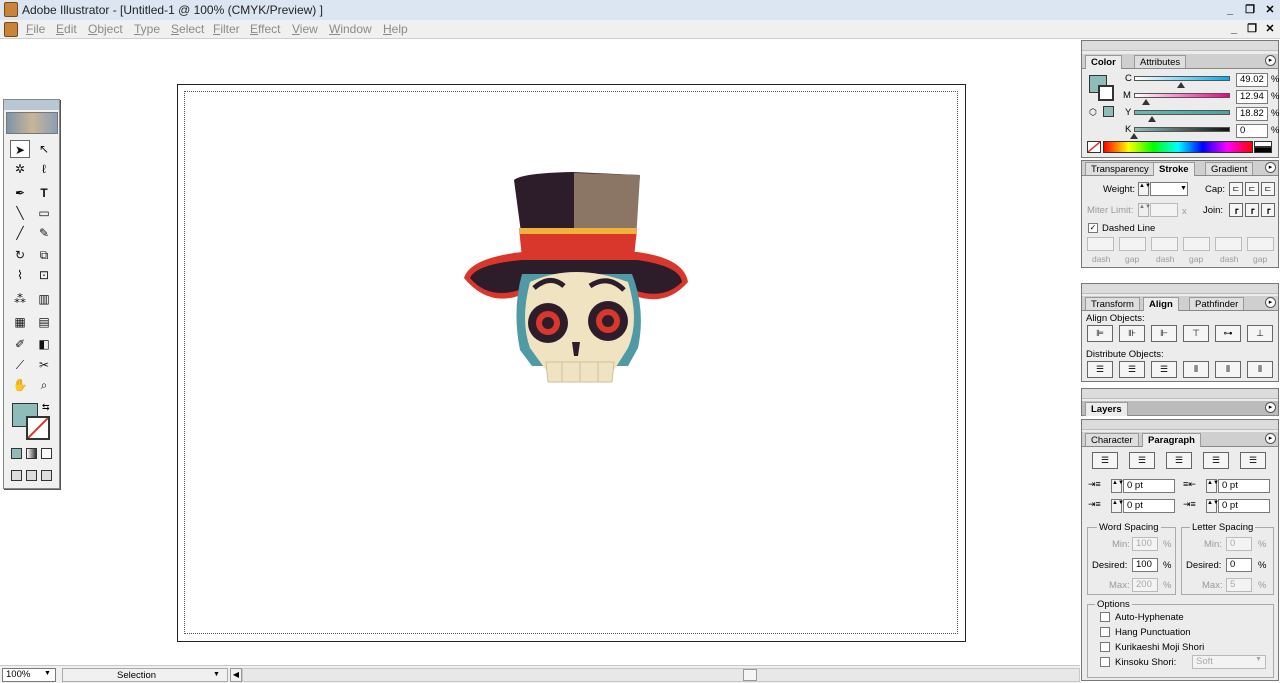  Describe the element at coordinates (1252, 29) in the screenshot. I see `doc-restore-button: ❐` at that location.